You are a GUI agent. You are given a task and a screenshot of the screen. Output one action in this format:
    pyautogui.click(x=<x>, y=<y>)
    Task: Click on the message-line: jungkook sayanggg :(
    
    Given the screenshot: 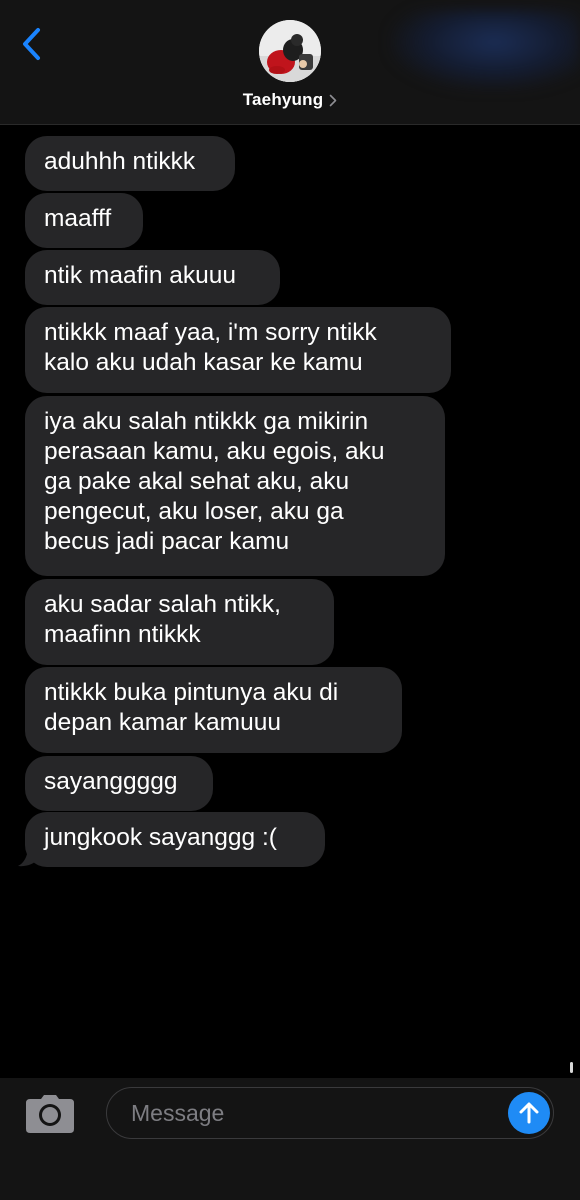 What is the action you would take?
    pyautogui.click(x=160, y=837)
    